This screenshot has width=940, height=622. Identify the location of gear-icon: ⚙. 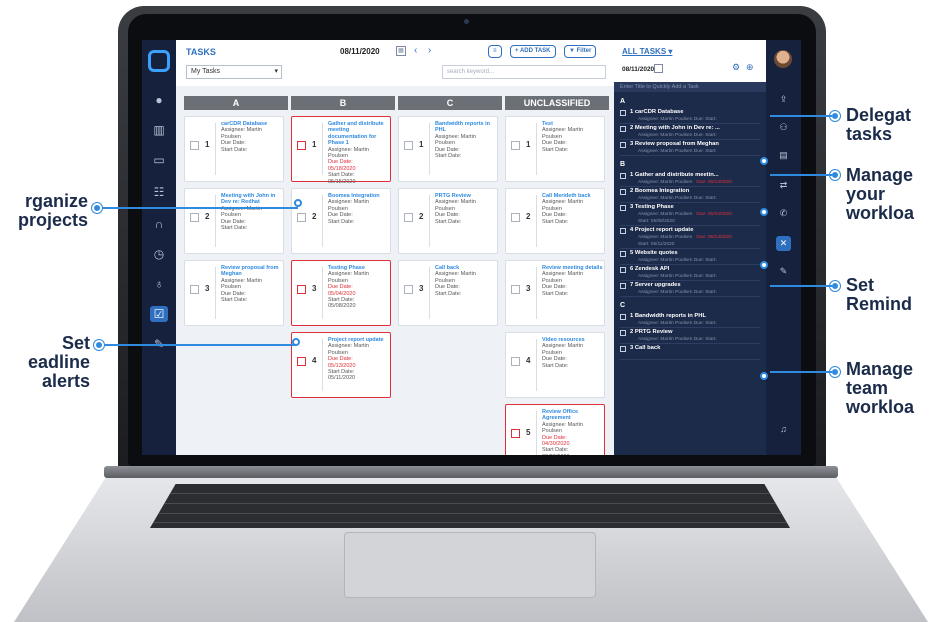
(736, 67).